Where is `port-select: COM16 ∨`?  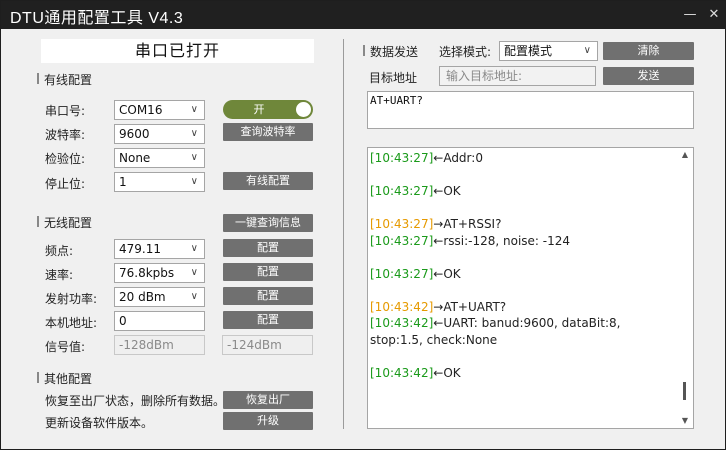 port-select: COM16 ∨ is located at coordinates (159, 110).